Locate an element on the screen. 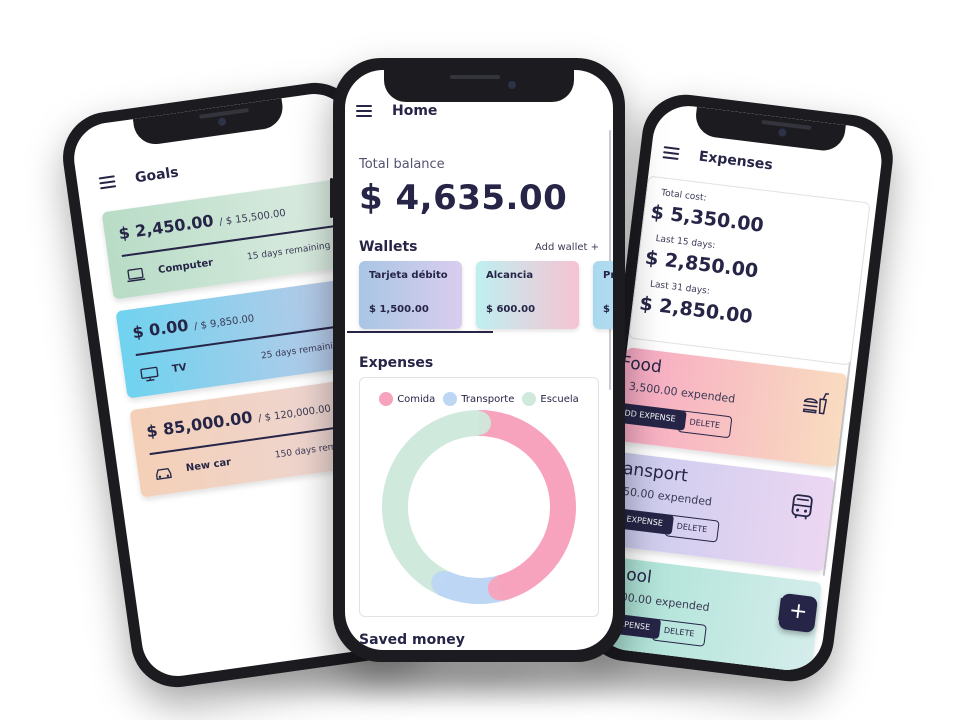 The width and height of the screenshot is (960, 720). legend-item-transporte: Transporte is located at coordinates (478, 399).